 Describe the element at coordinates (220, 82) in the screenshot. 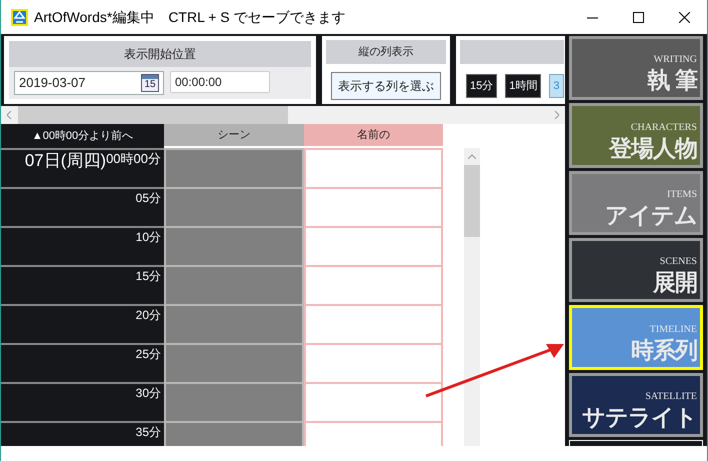

I see `time-field: 00:00:00` at that location.